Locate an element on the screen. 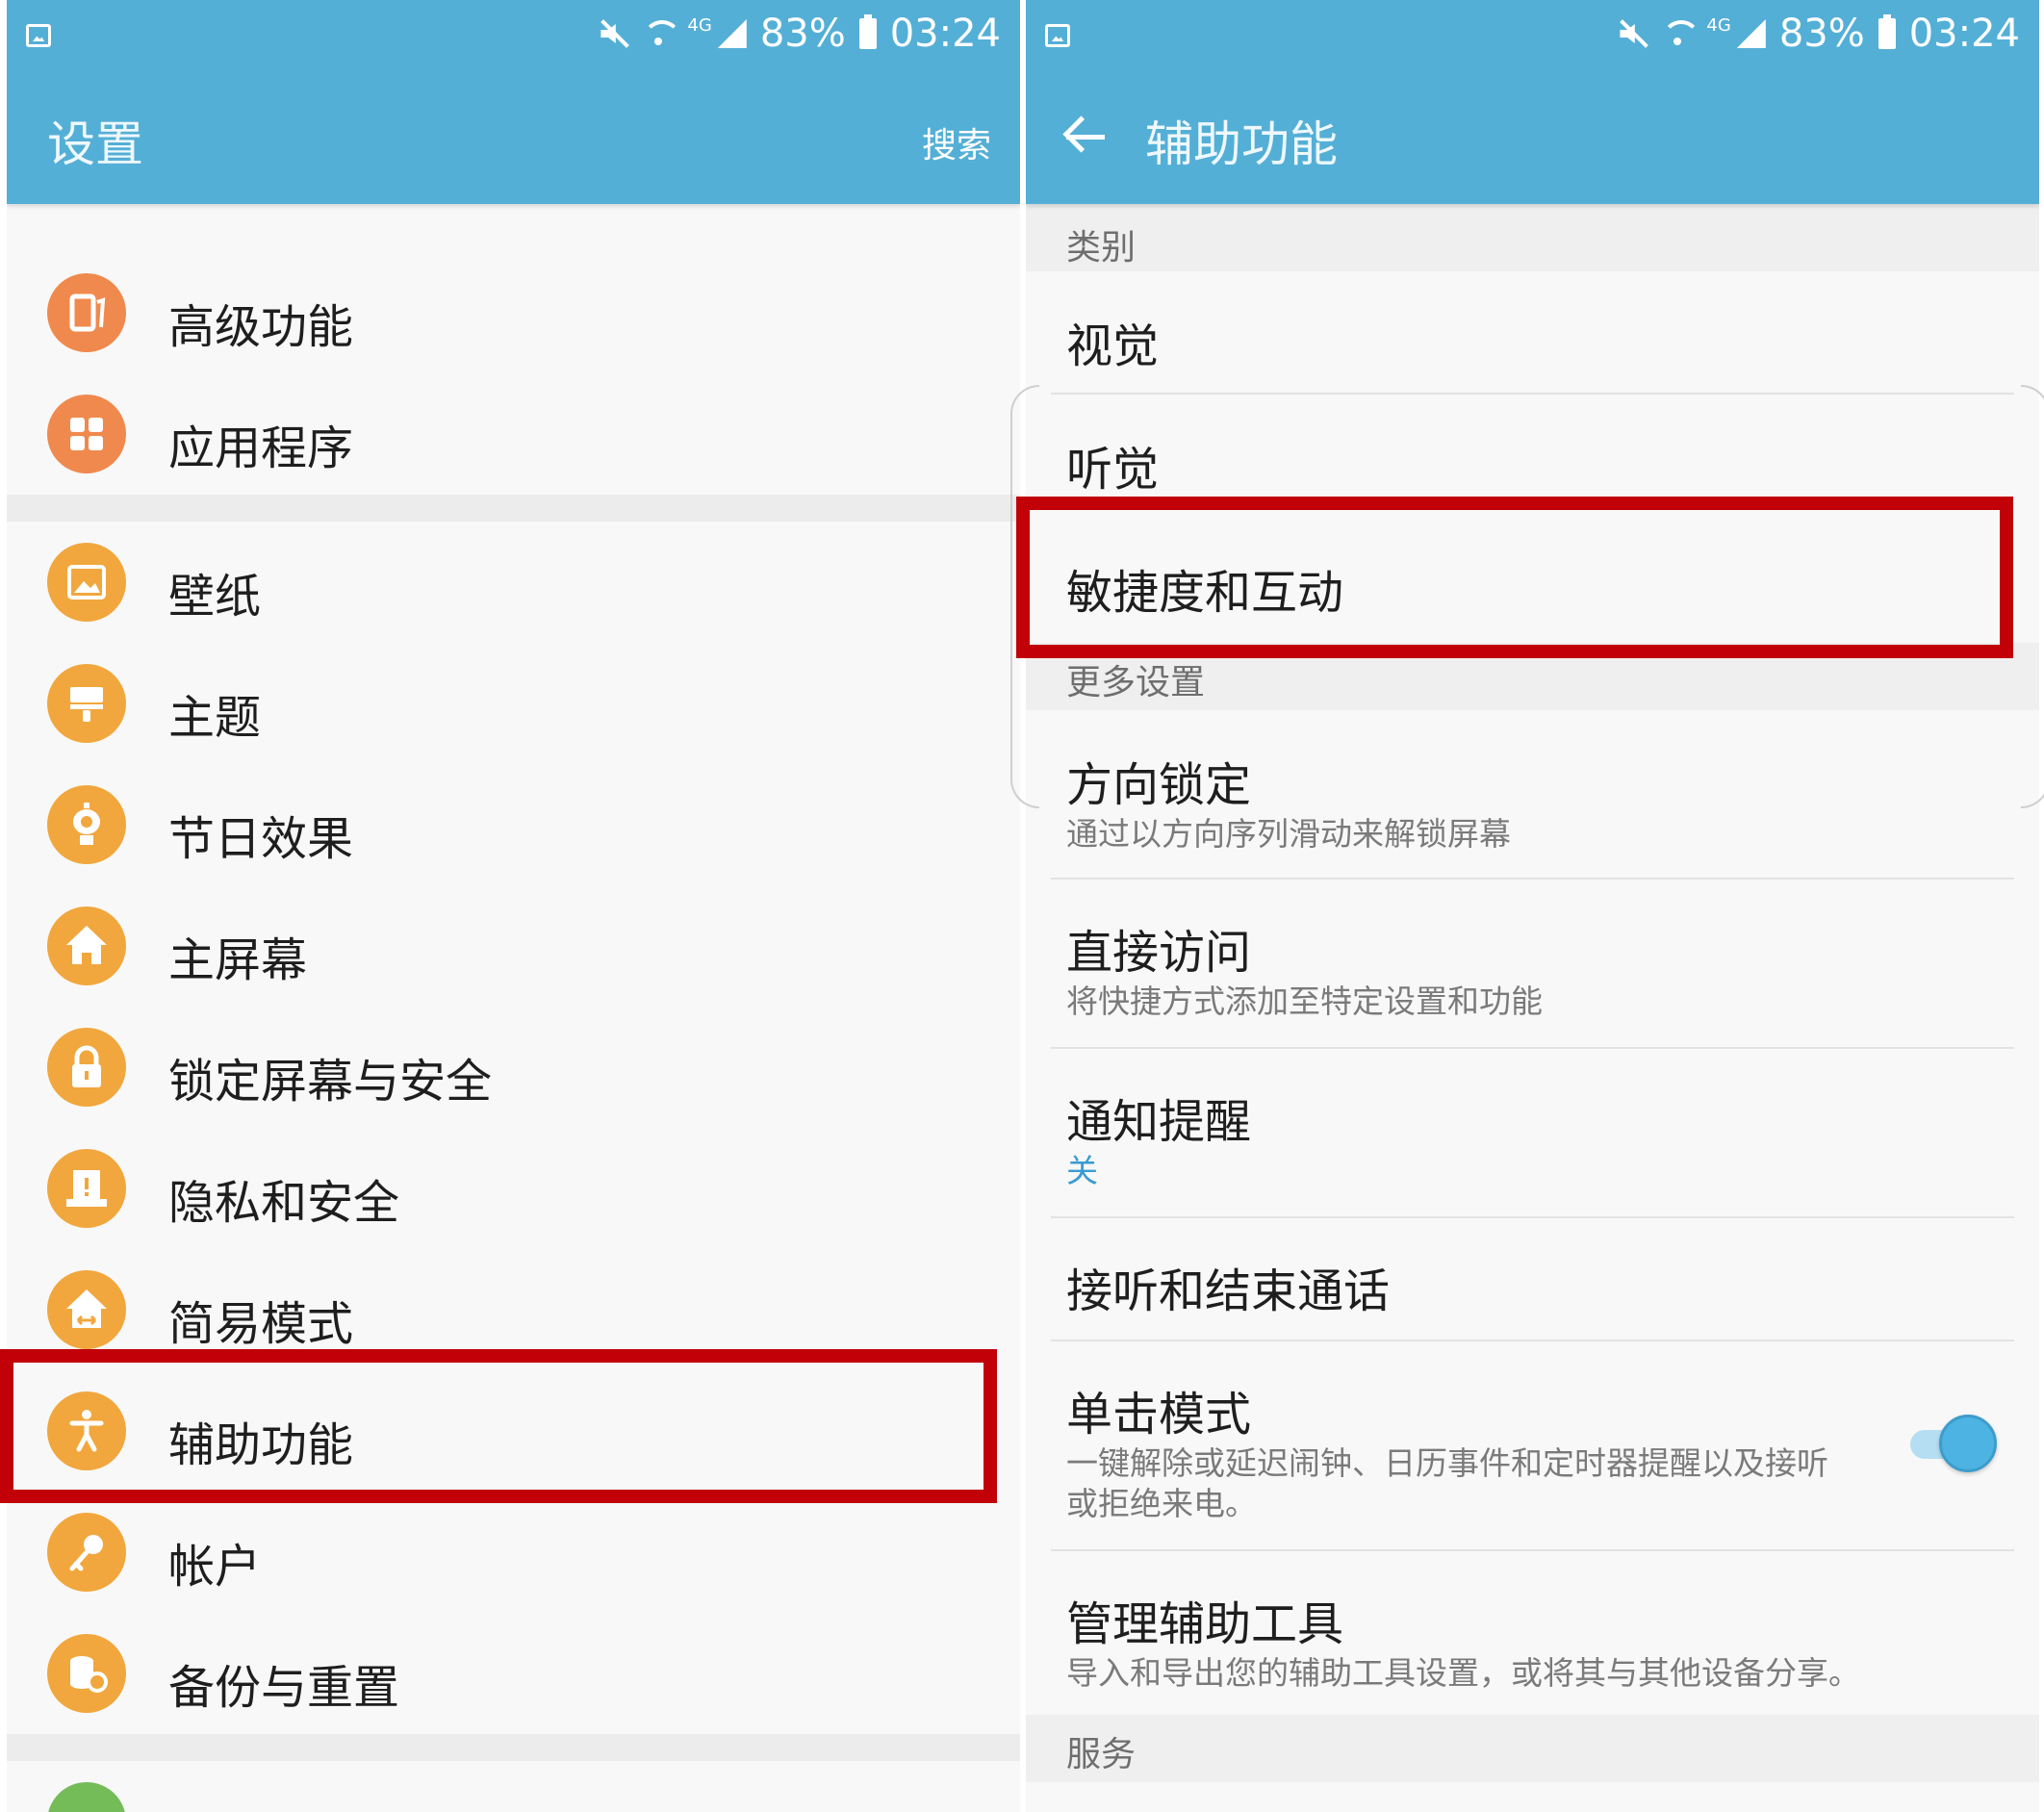 The image size is (2044, 1812). item-subtitle: 导入和导出您的辅助工具设置，或将其与其他设备分享。 is located at coordinates (1463, 1673).